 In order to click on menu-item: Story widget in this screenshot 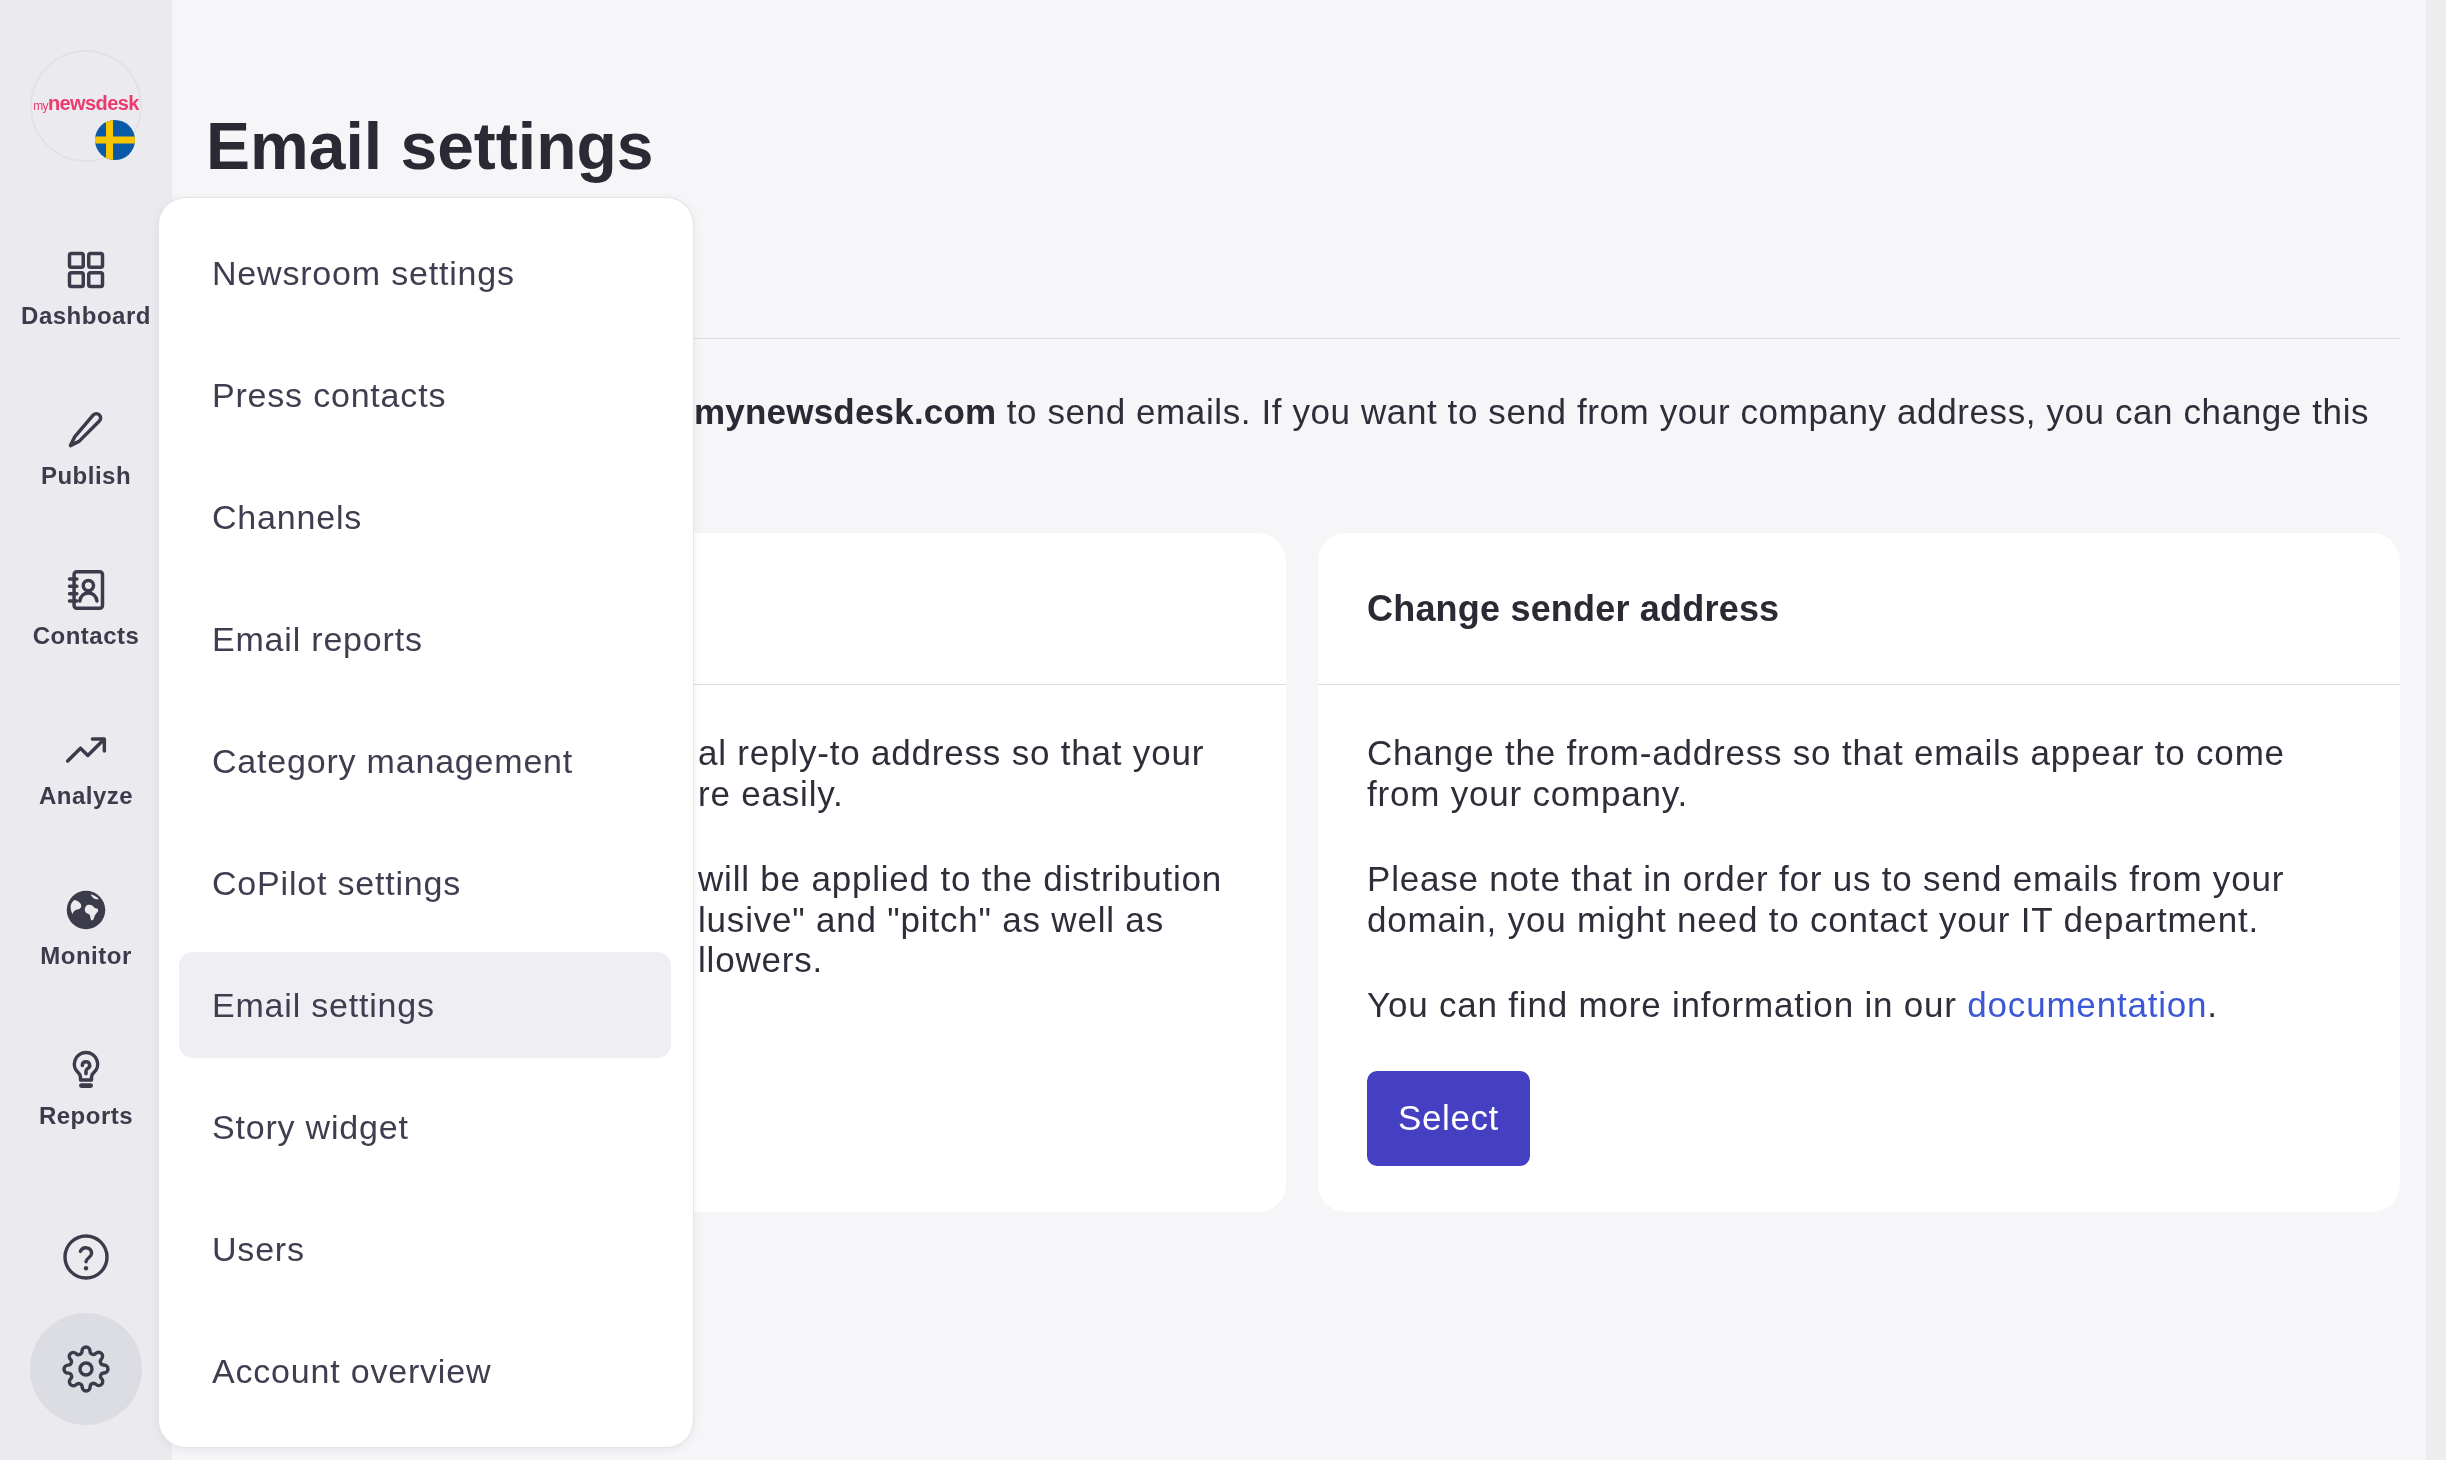, I will do `click(425, 1127)`.